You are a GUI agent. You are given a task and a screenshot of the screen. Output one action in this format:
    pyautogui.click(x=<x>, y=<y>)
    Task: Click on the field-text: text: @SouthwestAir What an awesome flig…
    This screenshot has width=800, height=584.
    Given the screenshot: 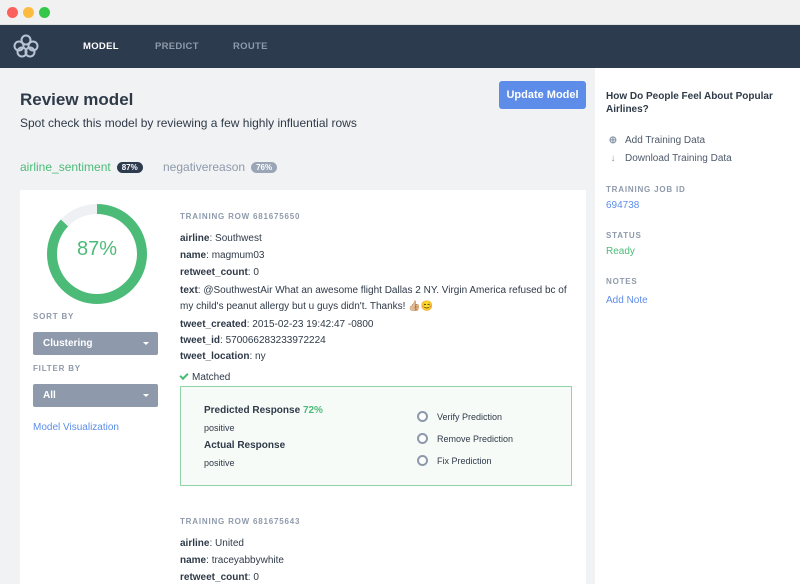 What is the action you would take?
    pyautogui.click(x=373, y=298)
    